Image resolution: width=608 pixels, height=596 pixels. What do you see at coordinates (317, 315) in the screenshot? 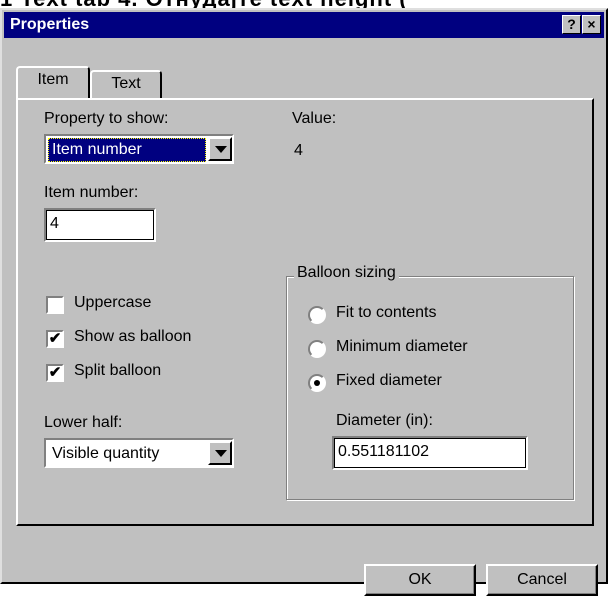
I see `fit-to-contents-radio` at bounding box center [317, 315].